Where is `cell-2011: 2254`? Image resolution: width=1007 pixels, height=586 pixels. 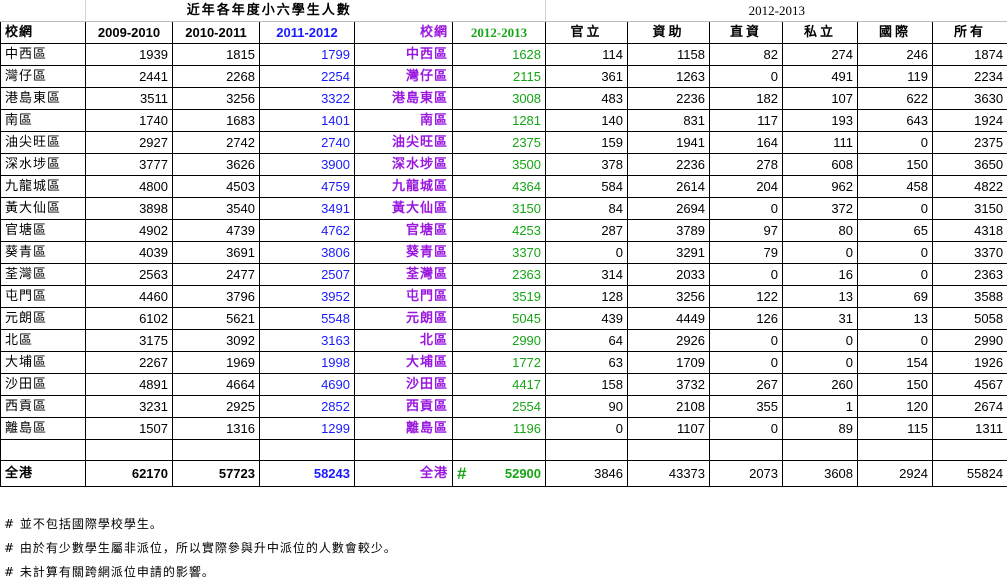 cell-2011: 2254 is located at coordinates (307, 76).